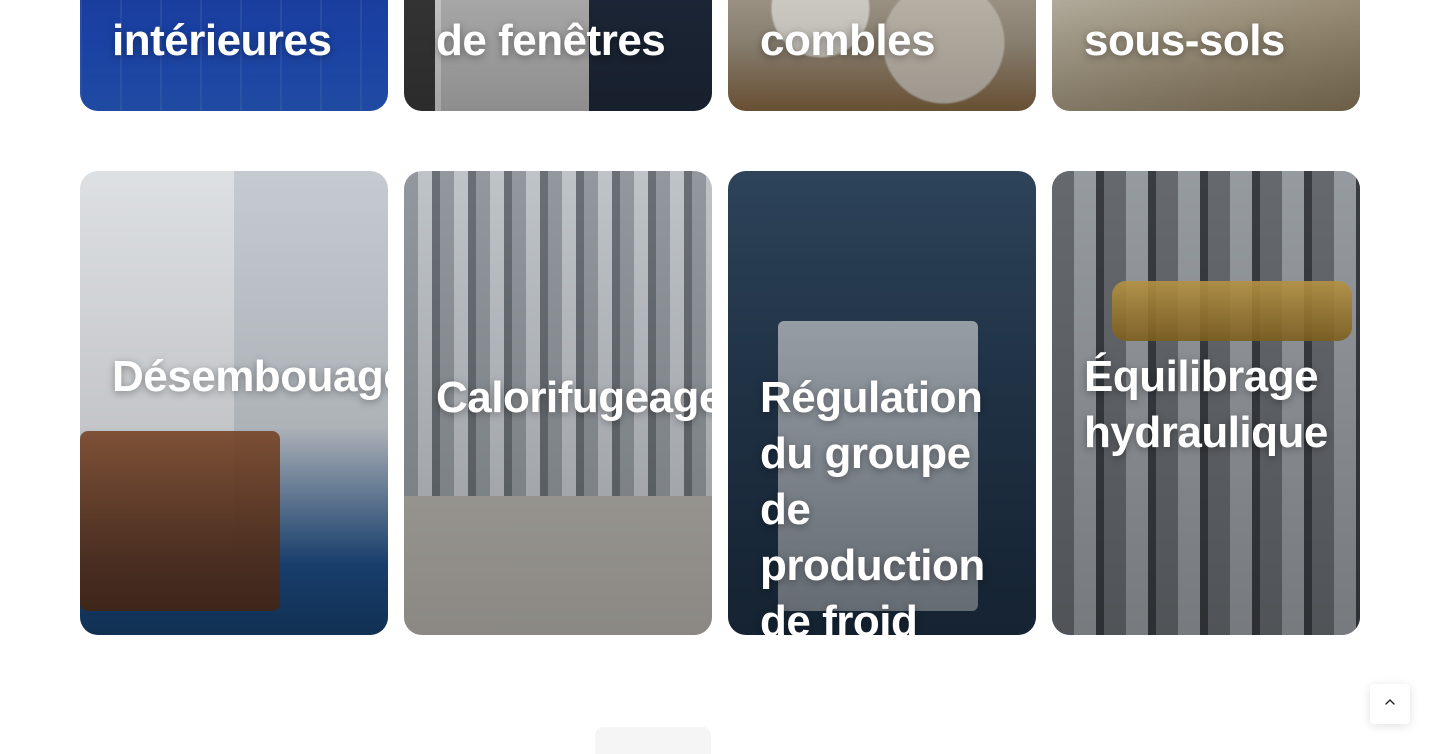 This screenshot has height=754, width=1440. I want to click on card-fenetres: de fenêtres, so click(558, 55).